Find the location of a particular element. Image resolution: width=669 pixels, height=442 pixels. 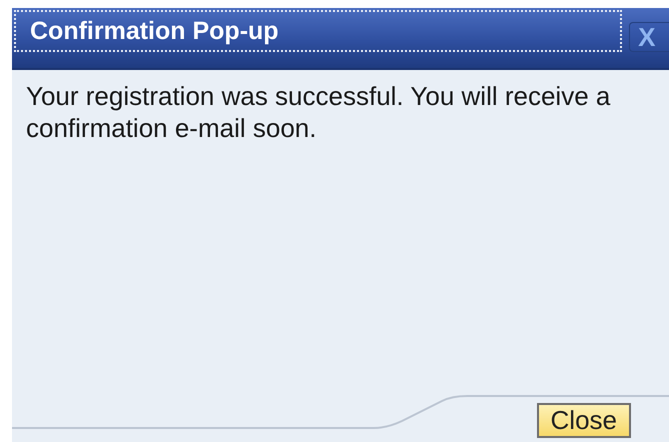

close-button: Close is located at coordinates (583, 420).